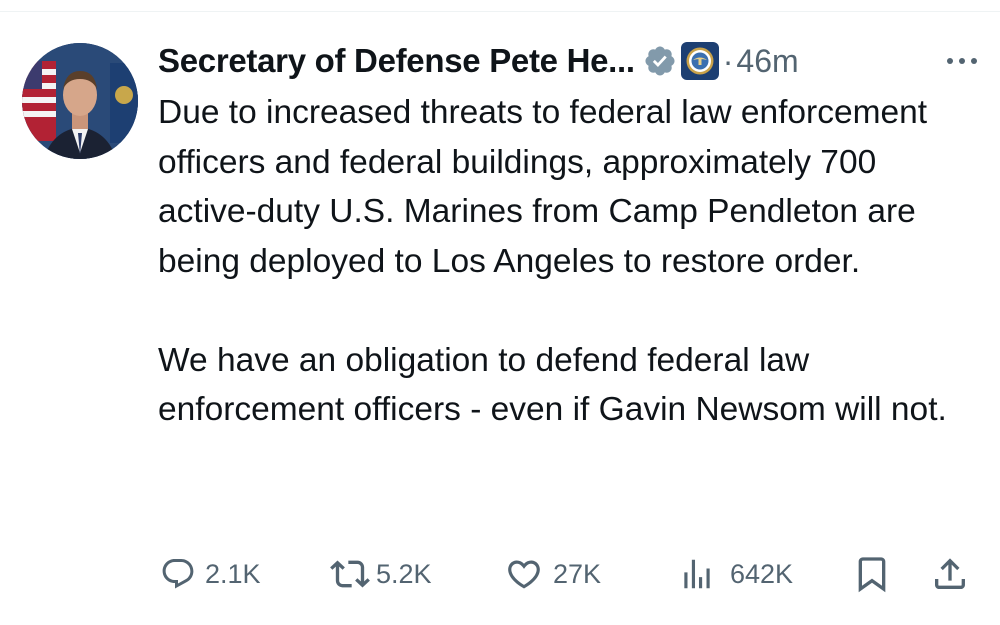 This screenshot has height=625, width=1000. Describe the element at coordinates (80, 101) in the screenshot. I see `avatar` at that location.